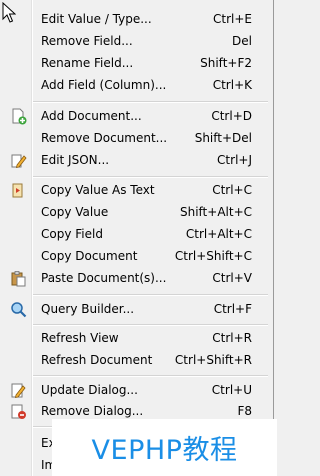  I want to click on menu-item-edit-value: Edit Value / Type... Ctrl+E, so click(134, 19).